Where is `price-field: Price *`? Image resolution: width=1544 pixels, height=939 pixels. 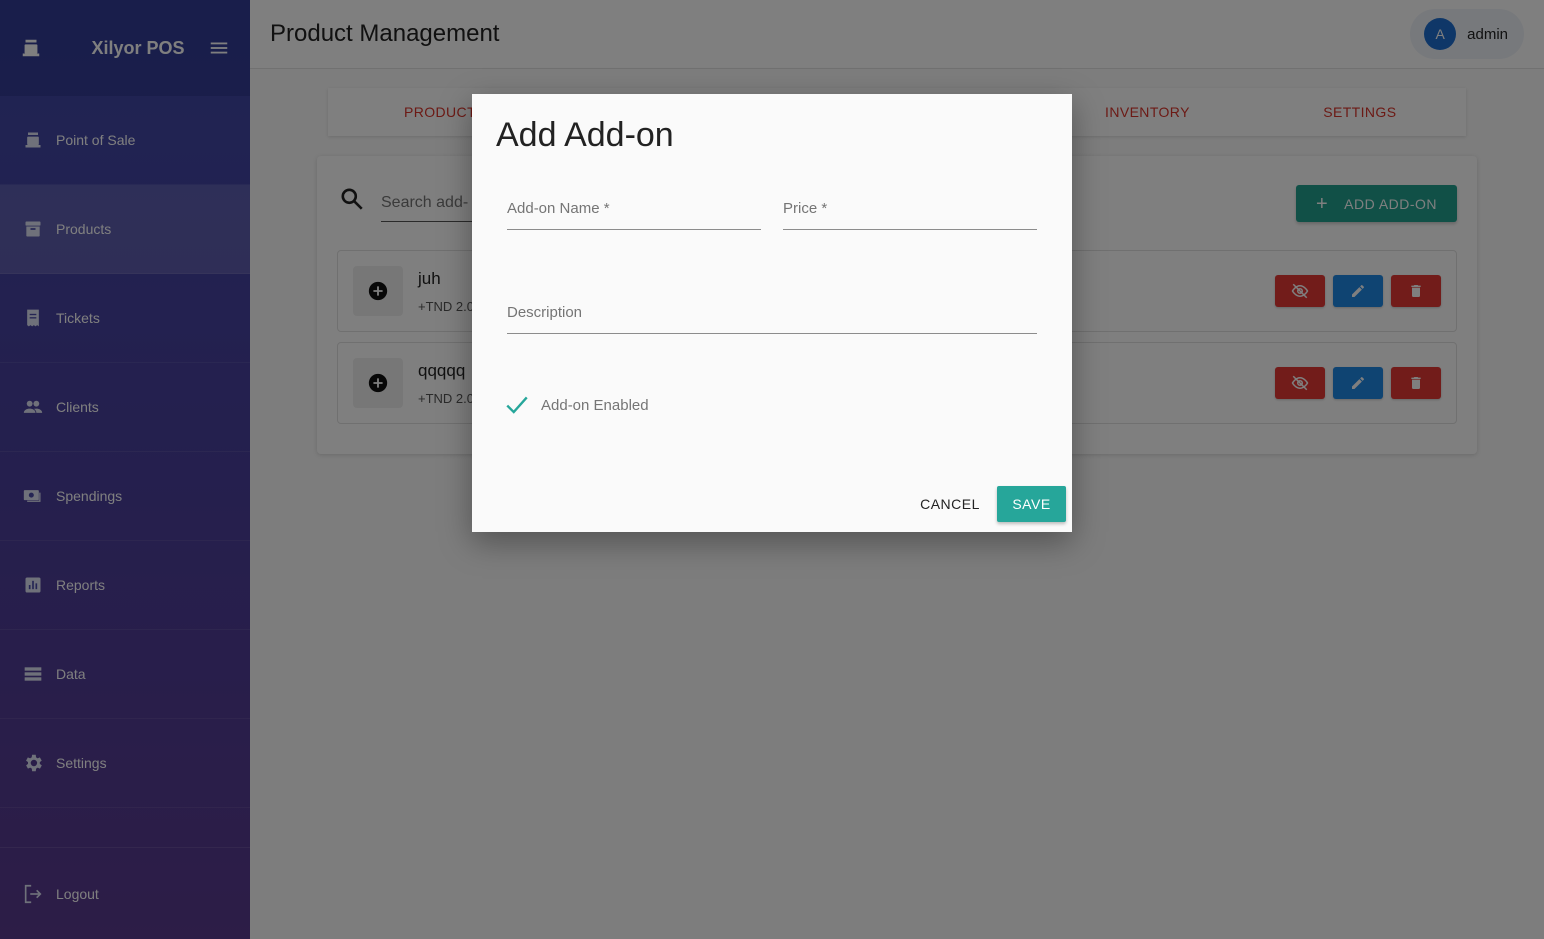 price-field: Price * is located at coordinates (910, 212).